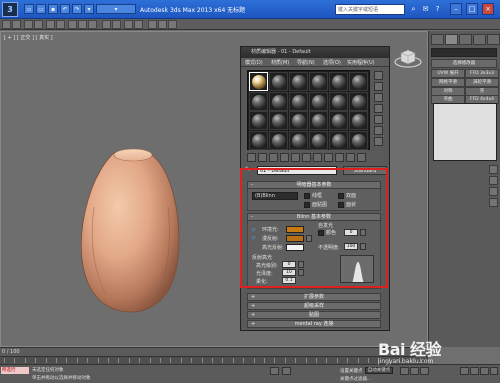  I want to click on render-button, so click(172, 24).